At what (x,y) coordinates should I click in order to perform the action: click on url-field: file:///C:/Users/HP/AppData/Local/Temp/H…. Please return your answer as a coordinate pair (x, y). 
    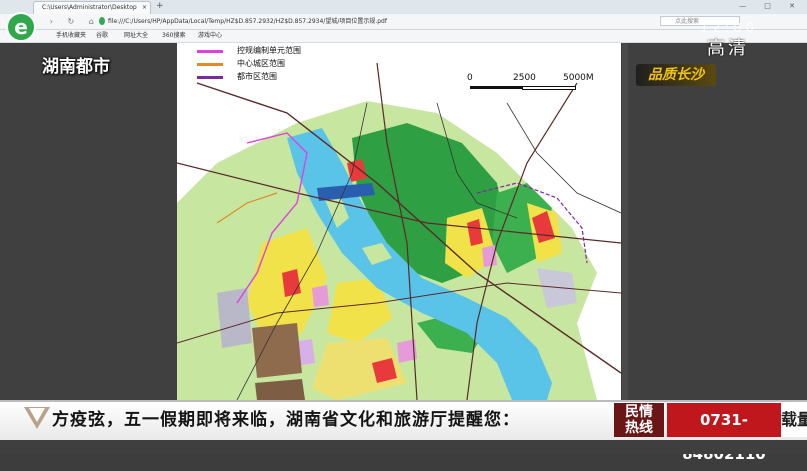
    Looking at the image, I should click on (247, 21).